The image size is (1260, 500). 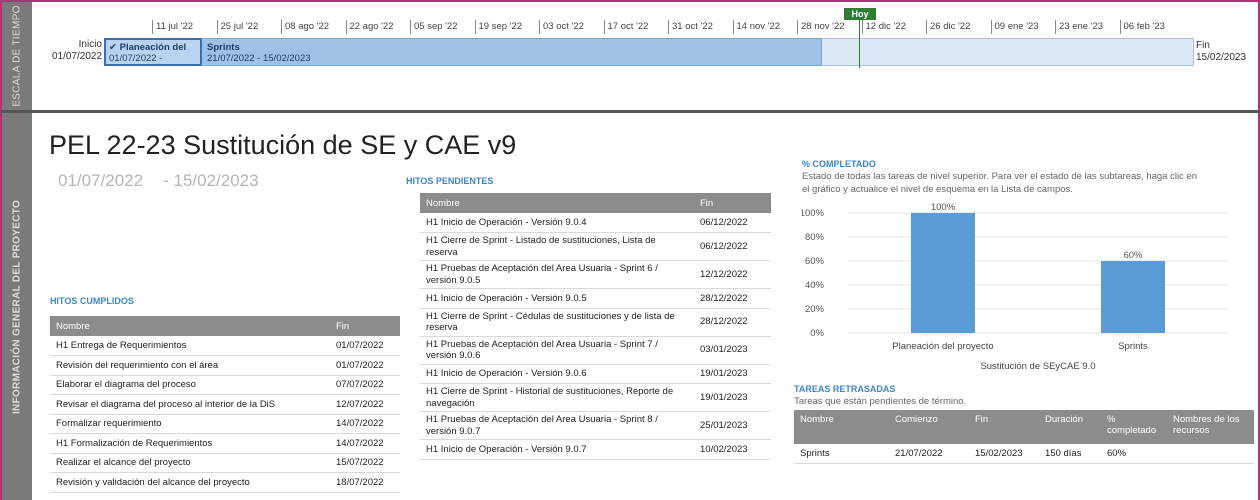 I want to click on timeline-tick: 19 sep '22, so click(x=498, y=27).